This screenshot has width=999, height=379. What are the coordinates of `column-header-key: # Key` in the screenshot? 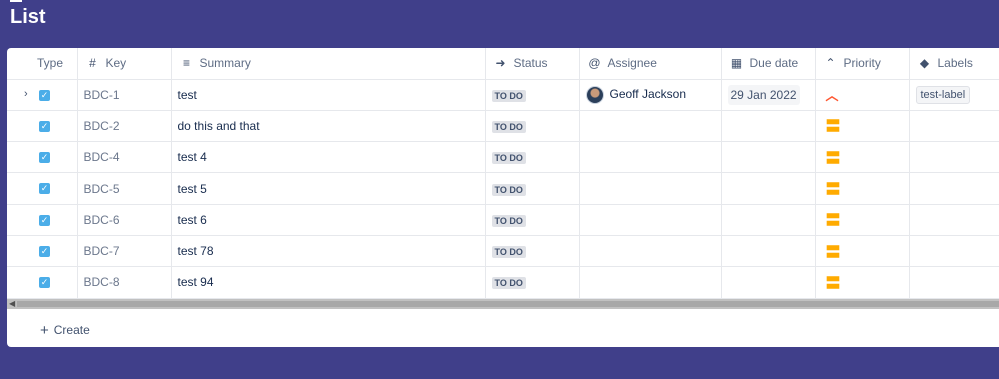 It's located at (124, 64).